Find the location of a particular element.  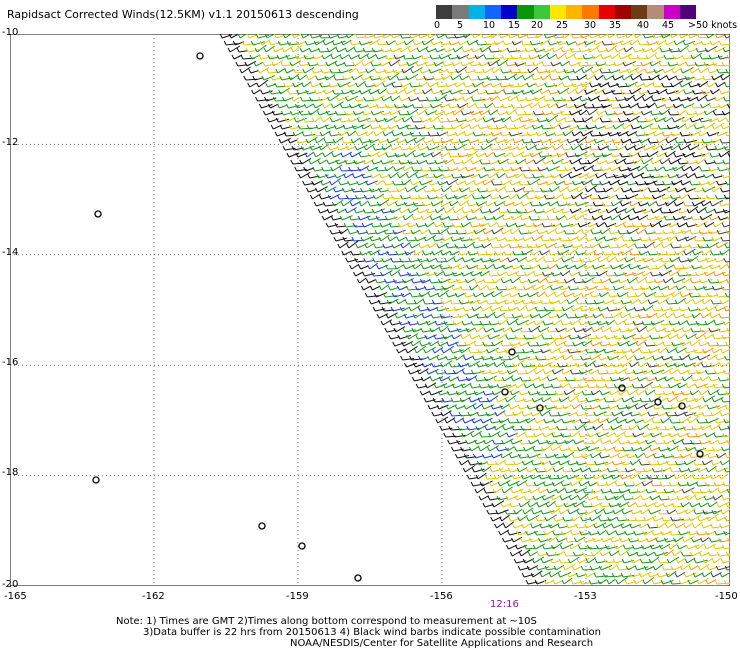

legend-label-30: 30 is located at coordinates (590, 25).